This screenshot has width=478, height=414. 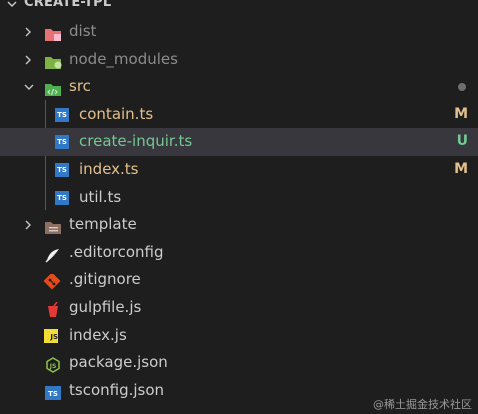 I want to click on editorconfig-file-icon, so click(x=53, y=254).